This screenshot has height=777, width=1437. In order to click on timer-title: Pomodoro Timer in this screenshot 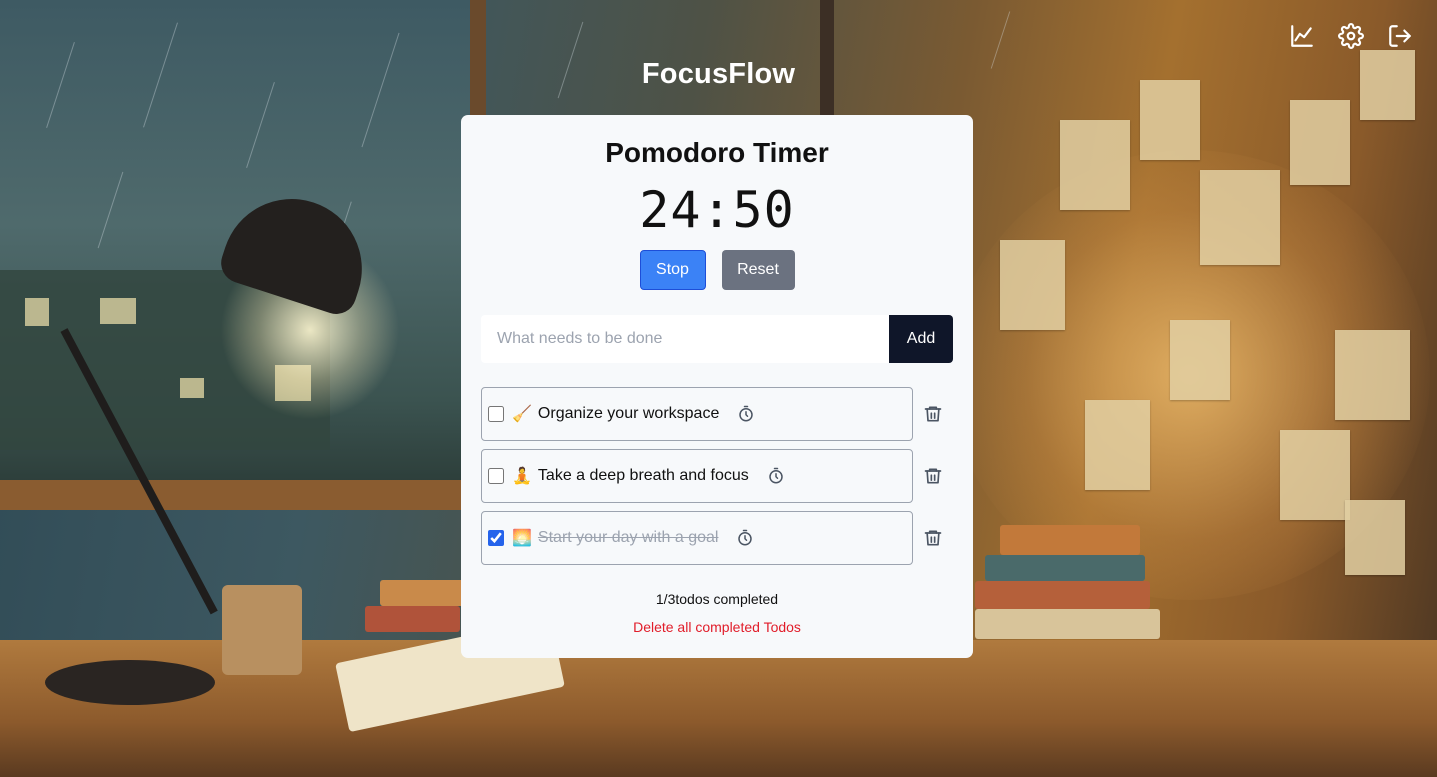, I will do `click(717, 152)`.